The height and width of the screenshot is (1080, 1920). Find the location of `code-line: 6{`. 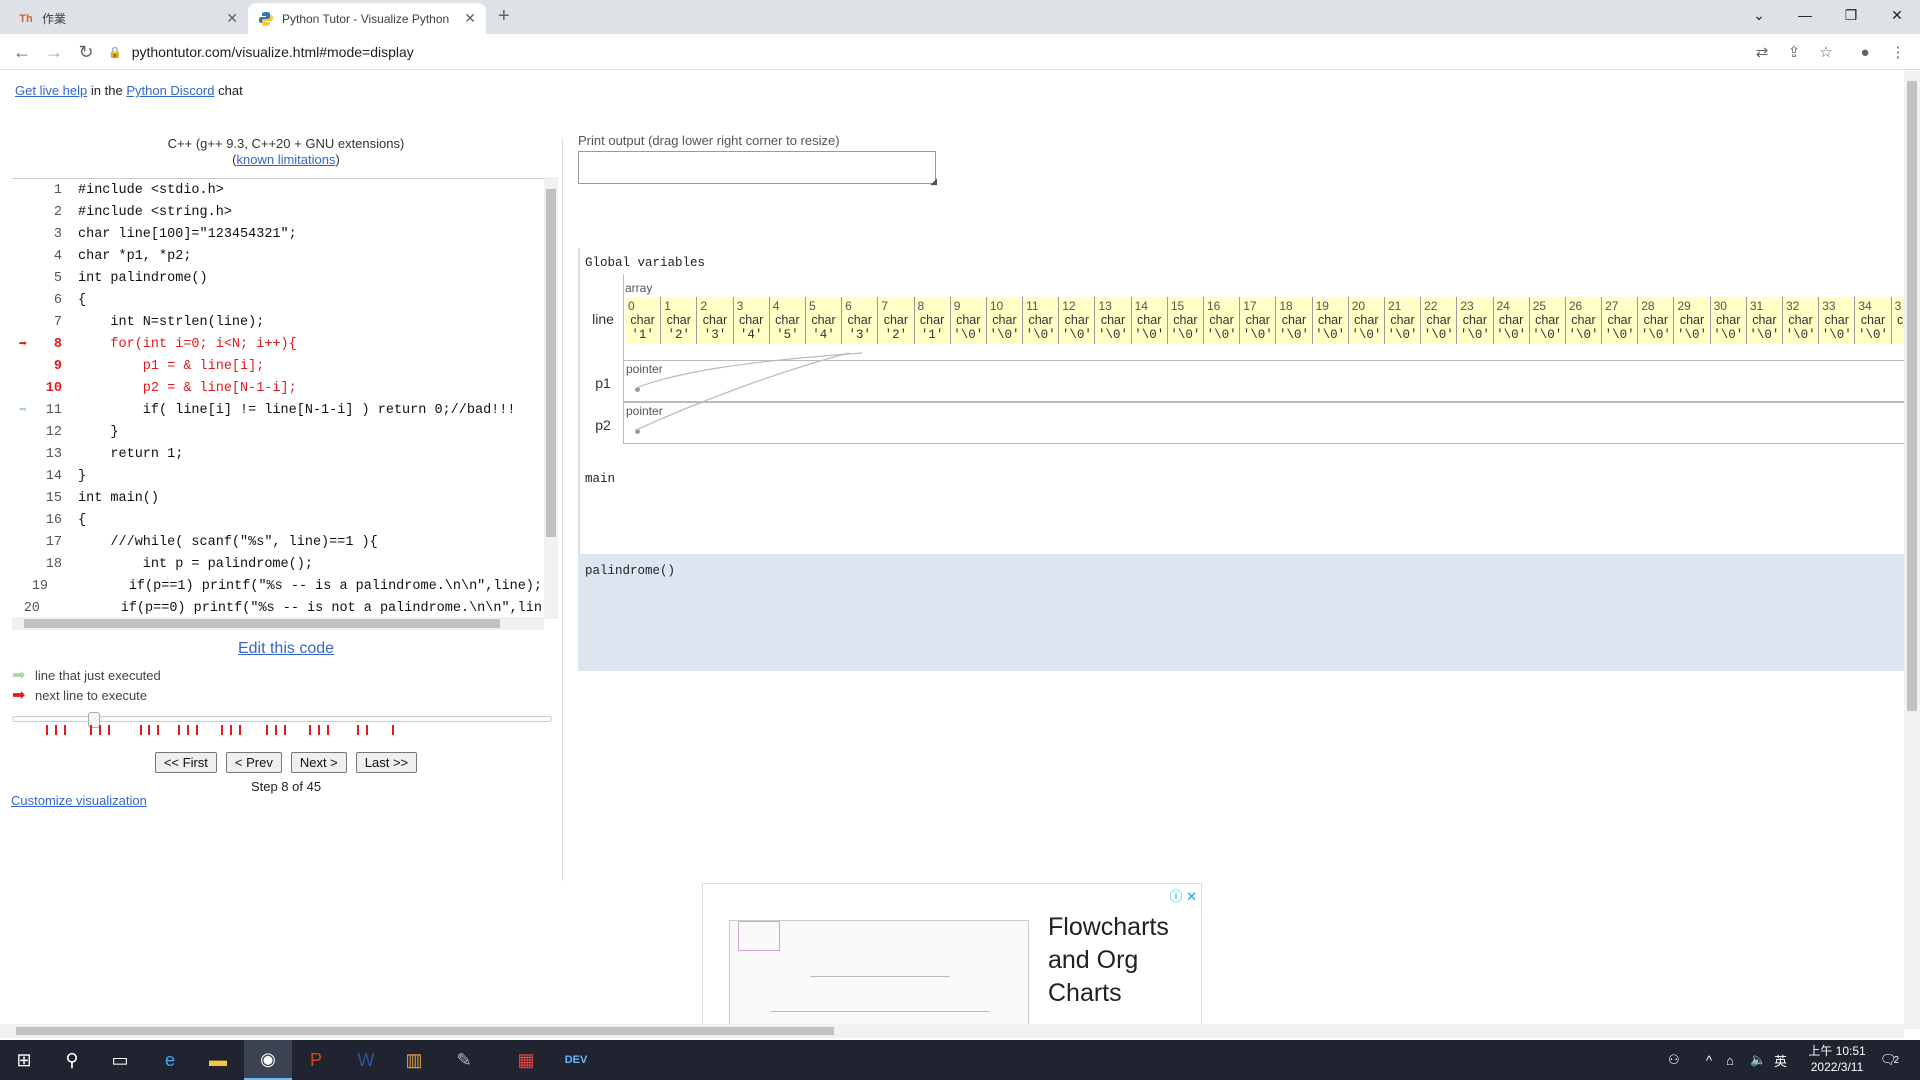

code-line: 6{ is located at coordinates (277, 300).